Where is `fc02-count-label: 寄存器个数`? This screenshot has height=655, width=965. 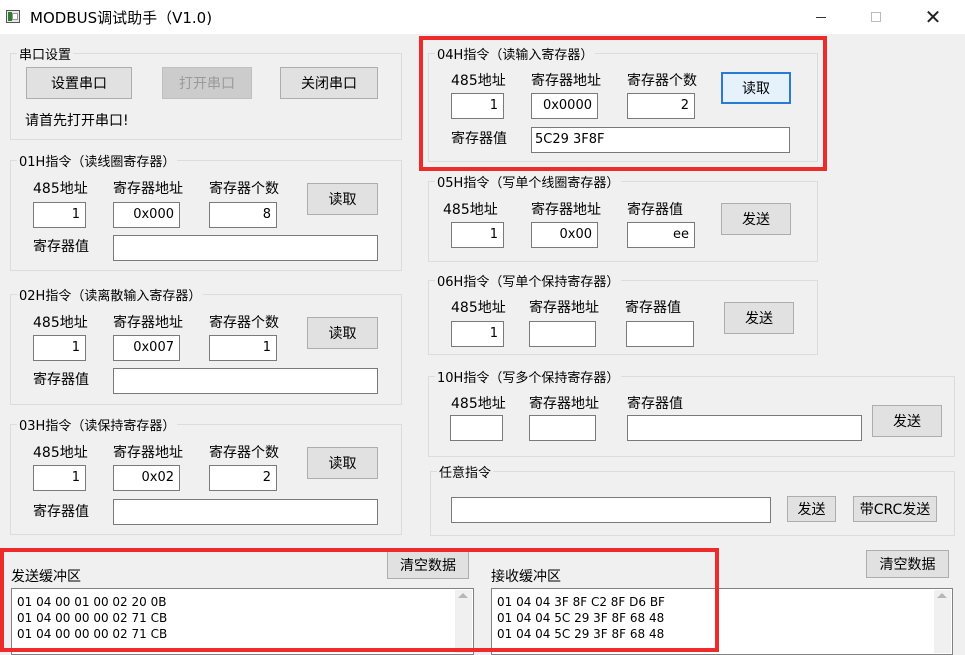
fc02-count-label: 寄存器个数 is located at coordinates (244, 323).